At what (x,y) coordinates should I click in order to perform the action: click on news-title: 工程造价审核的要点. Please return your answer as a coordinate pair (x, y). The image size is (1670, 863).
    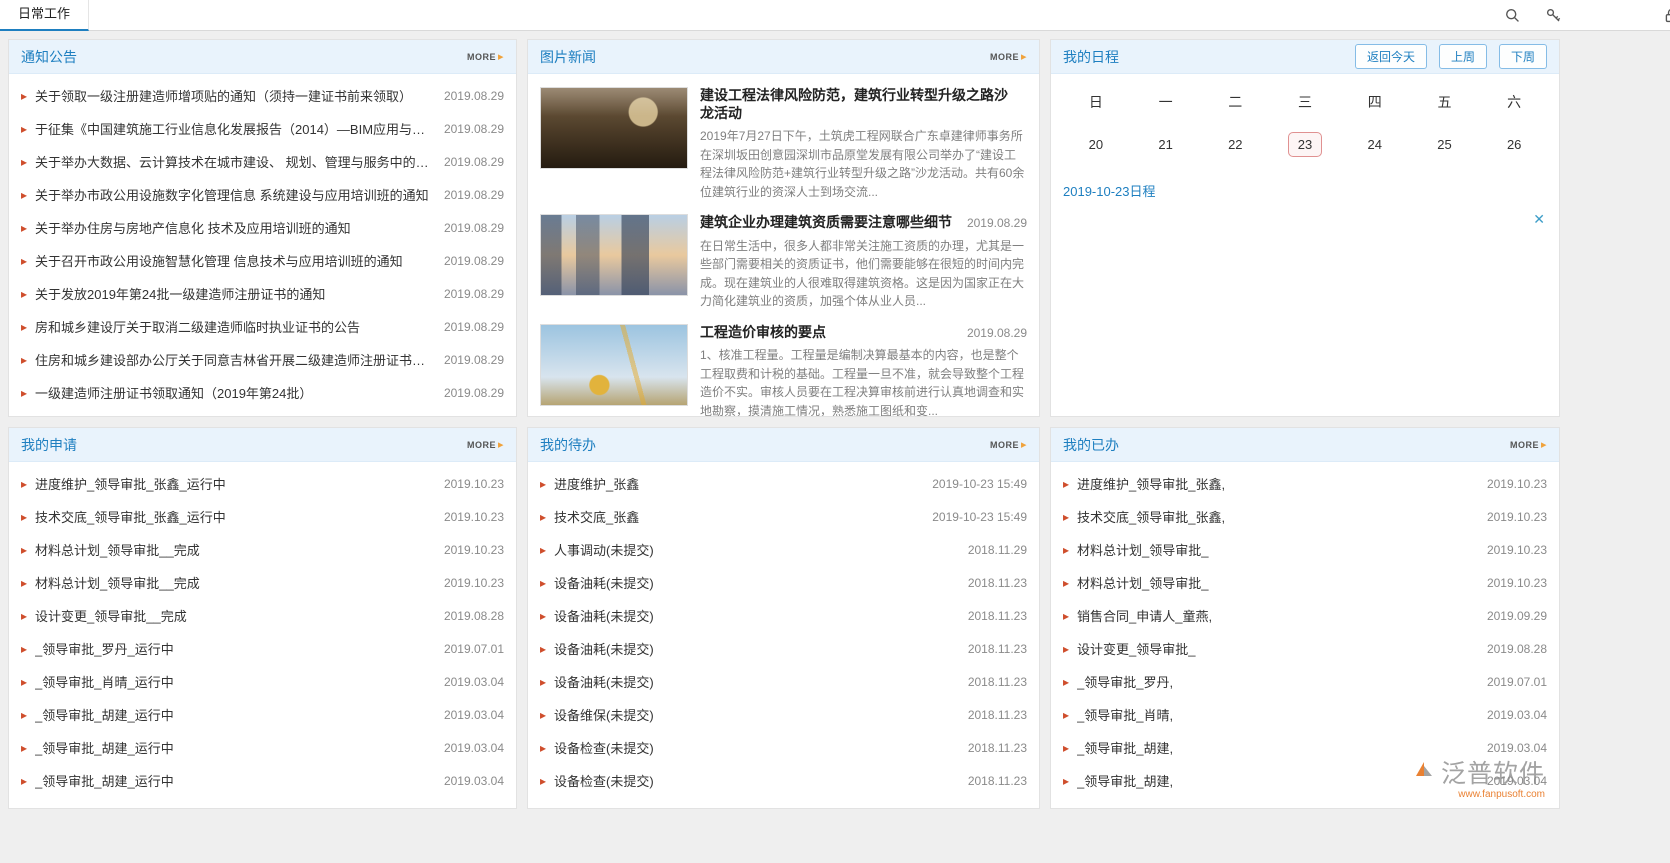
    Looking at the image, I should click on (829, 333).